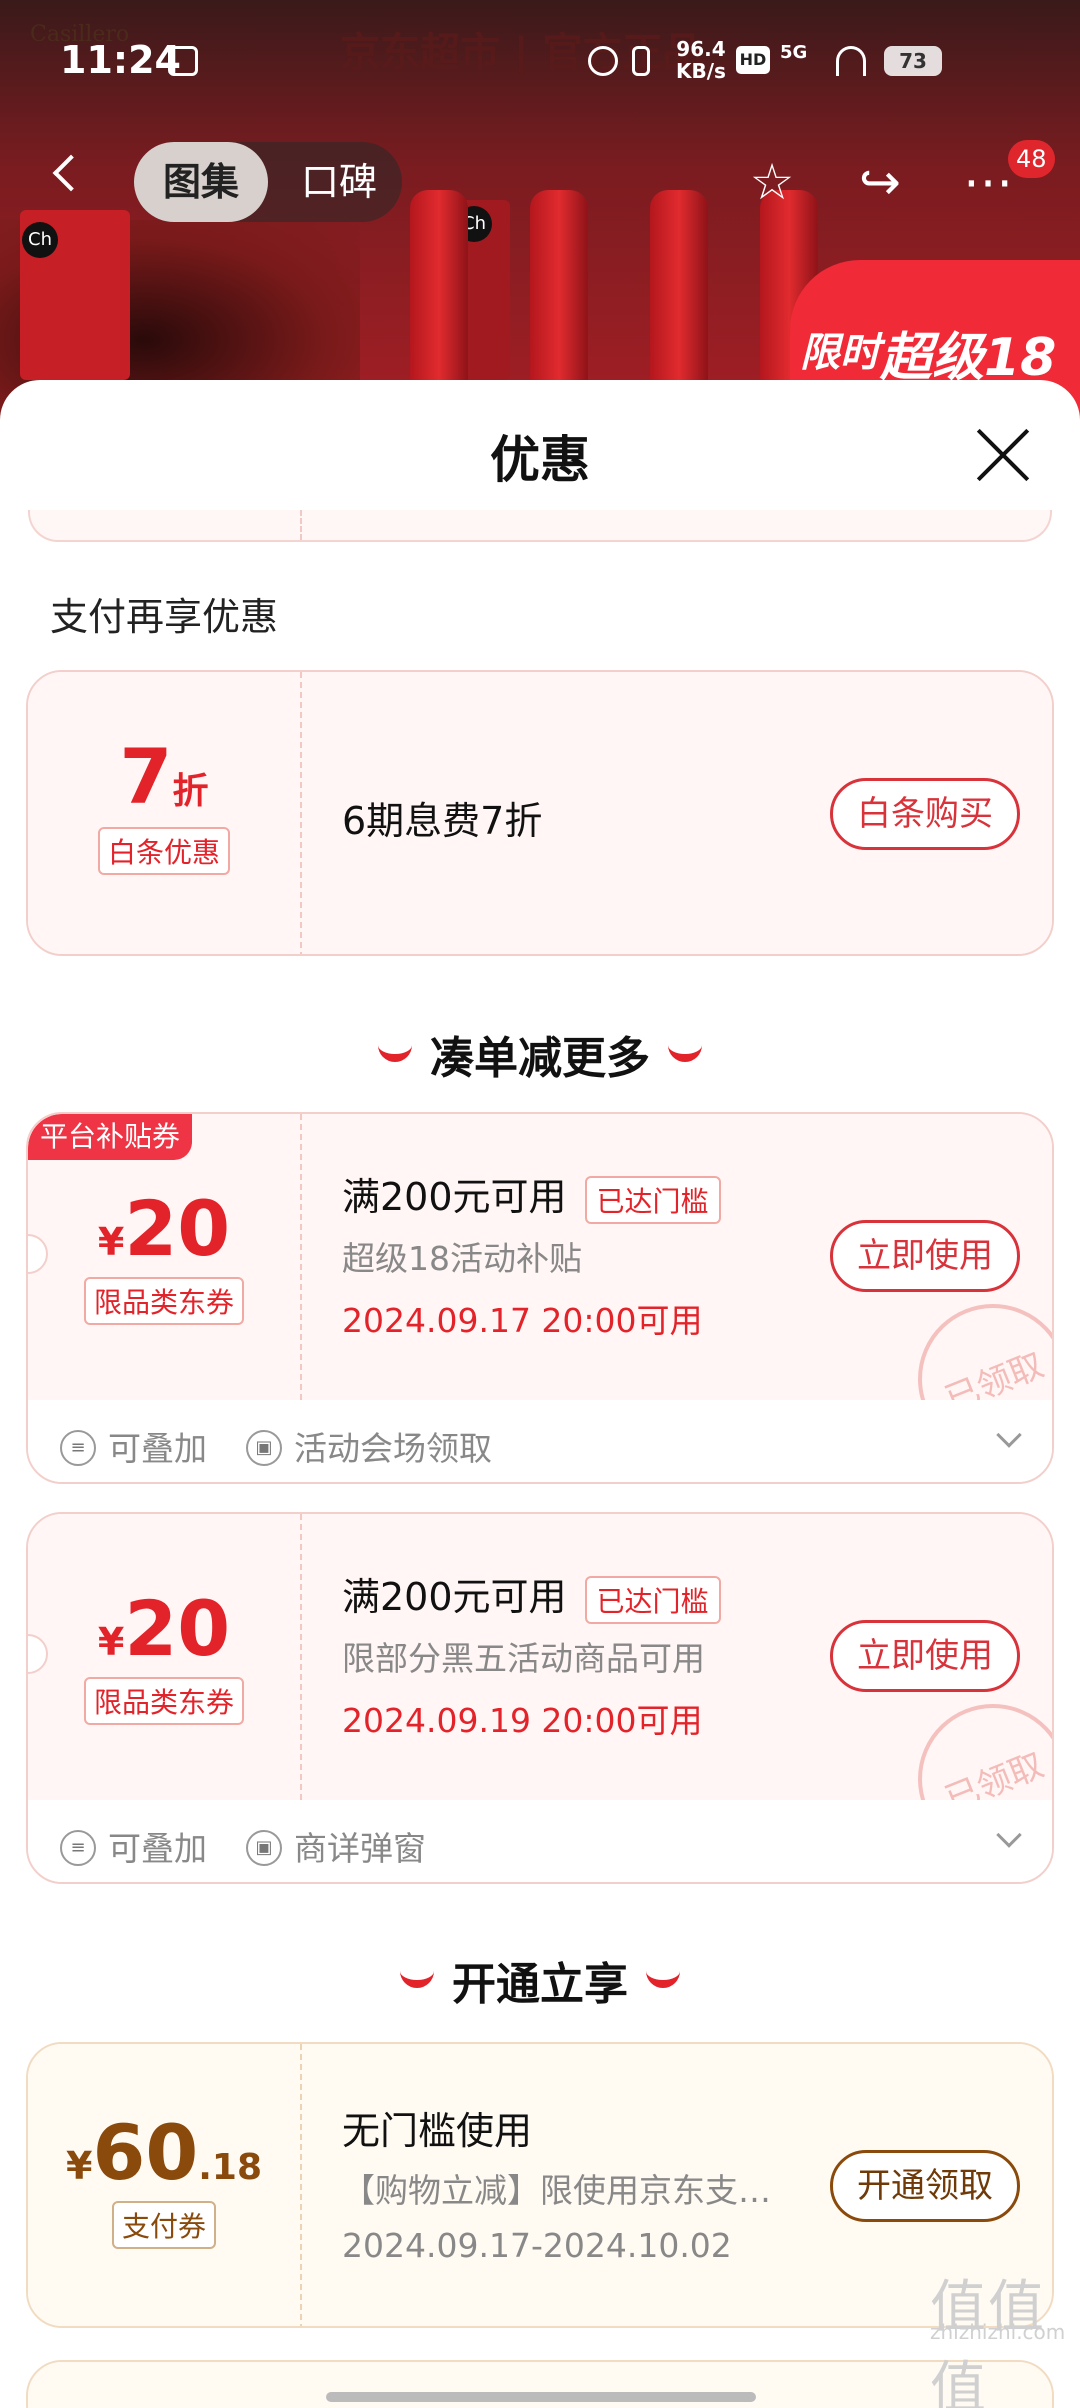 This screenshot has width=1080, height=2408. I want to click on source-label: 商详弹窗, so click(360, 1848).